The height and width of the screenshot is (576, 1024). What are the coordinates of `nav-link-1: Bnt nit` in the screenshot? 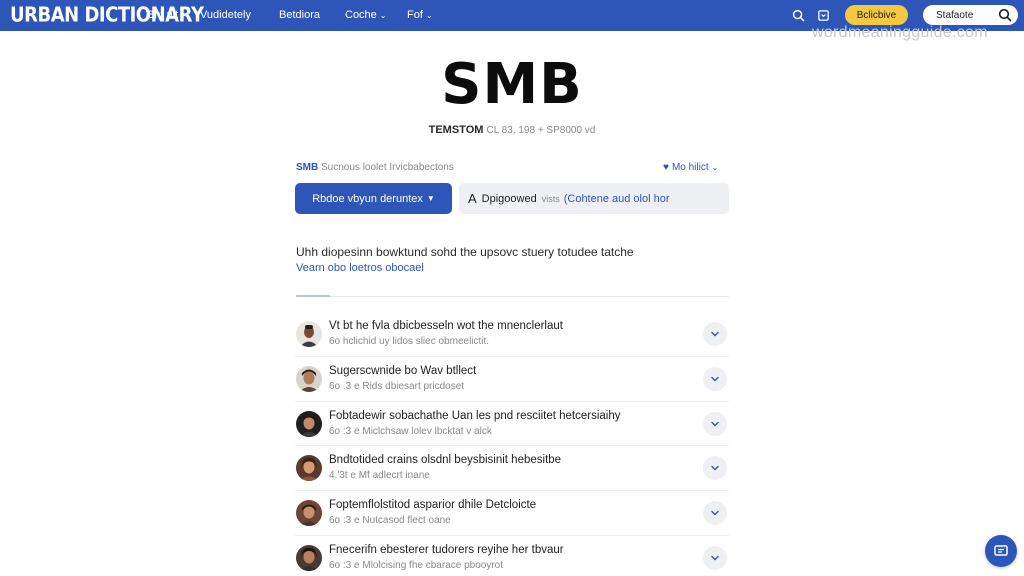 It's located at (162, 15).